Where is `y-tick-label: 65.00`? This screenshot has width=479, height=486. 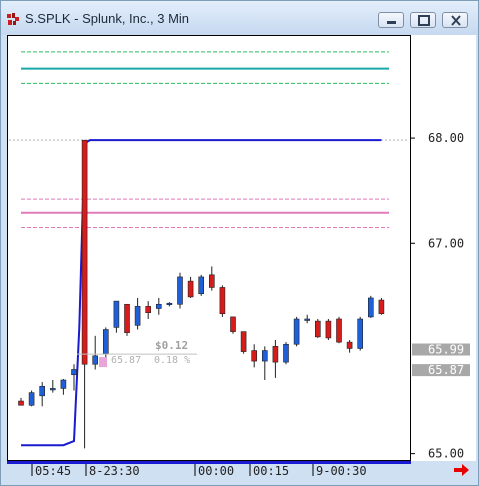 y-tick-label: 65.00 is located at coordinates (446, 454).